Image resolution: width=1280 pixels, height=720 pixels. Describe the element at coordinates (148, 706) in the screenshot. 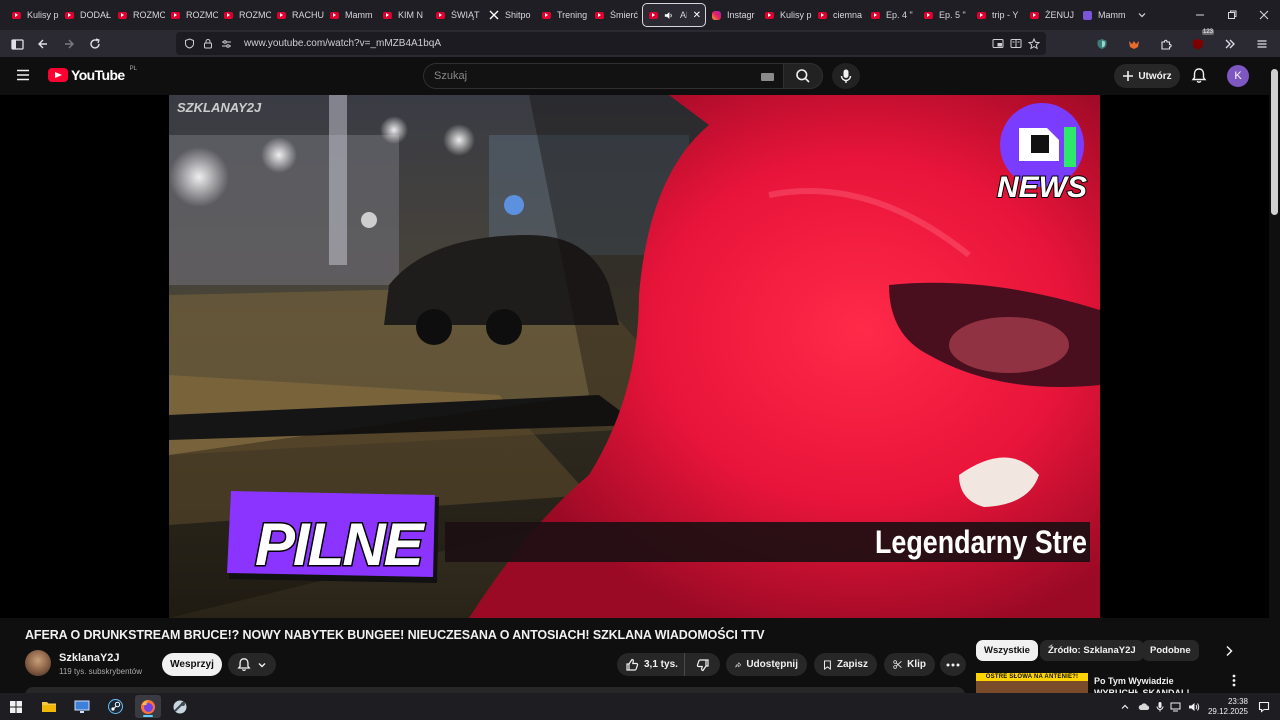

I see `taskbar-firefox` at that location.